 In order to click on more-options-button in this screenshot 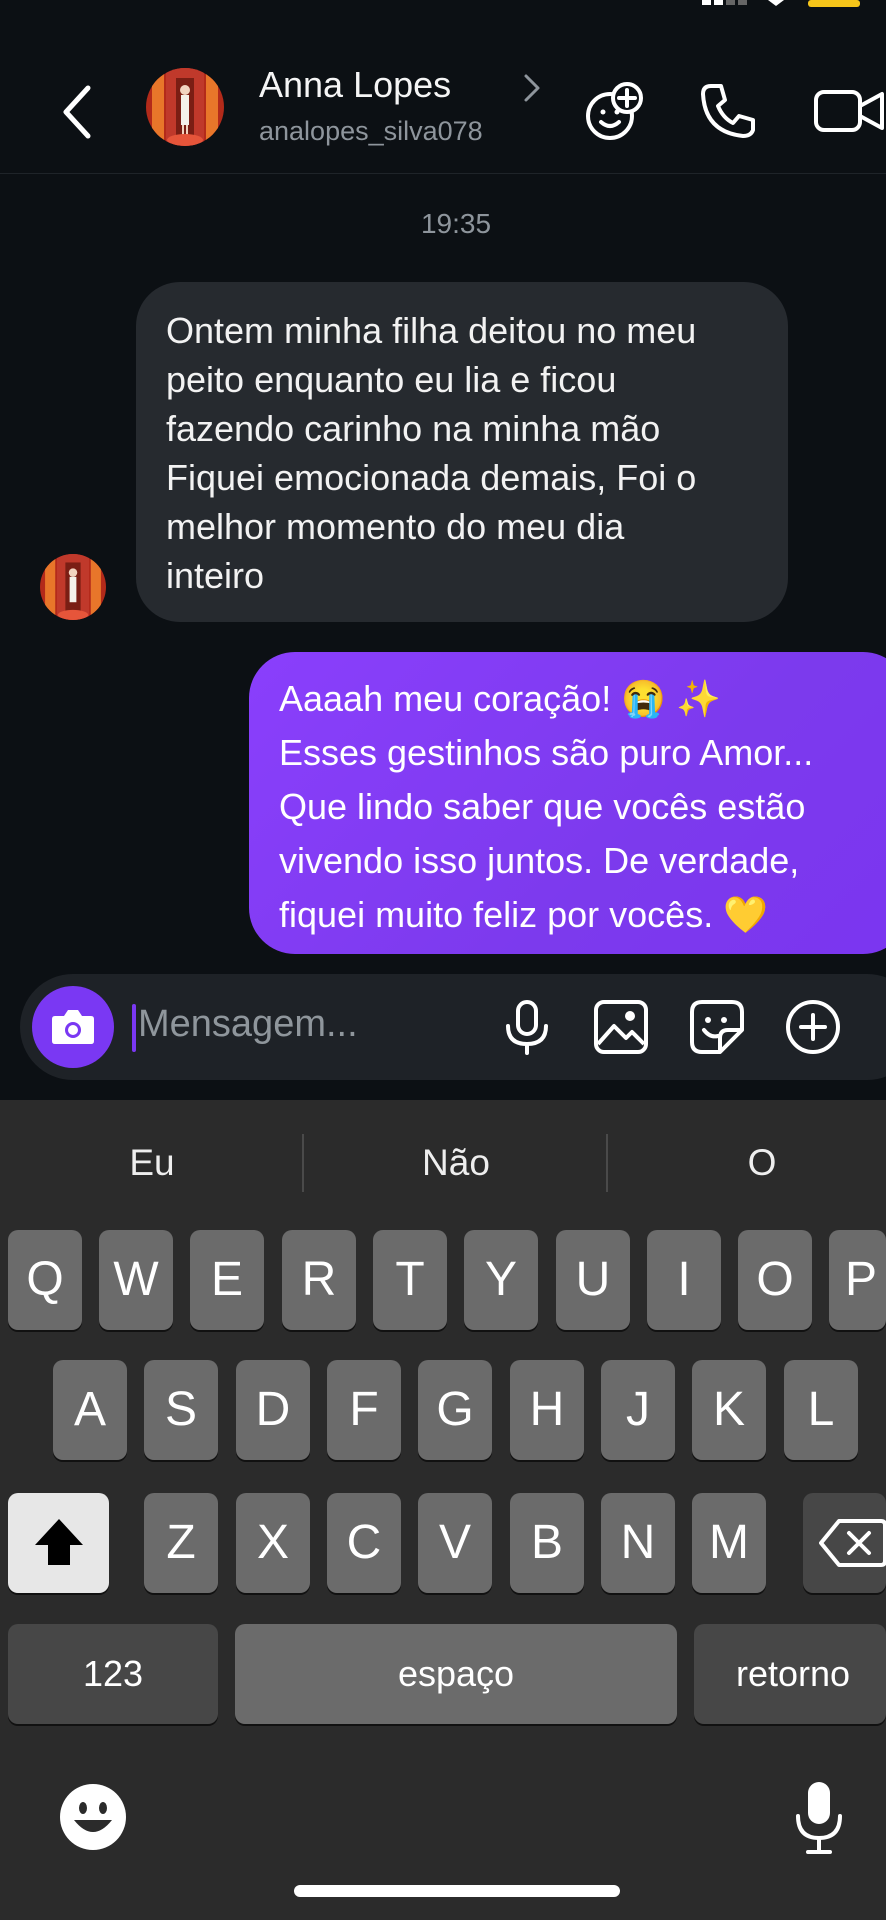, I will do `click(813, 1027)`.